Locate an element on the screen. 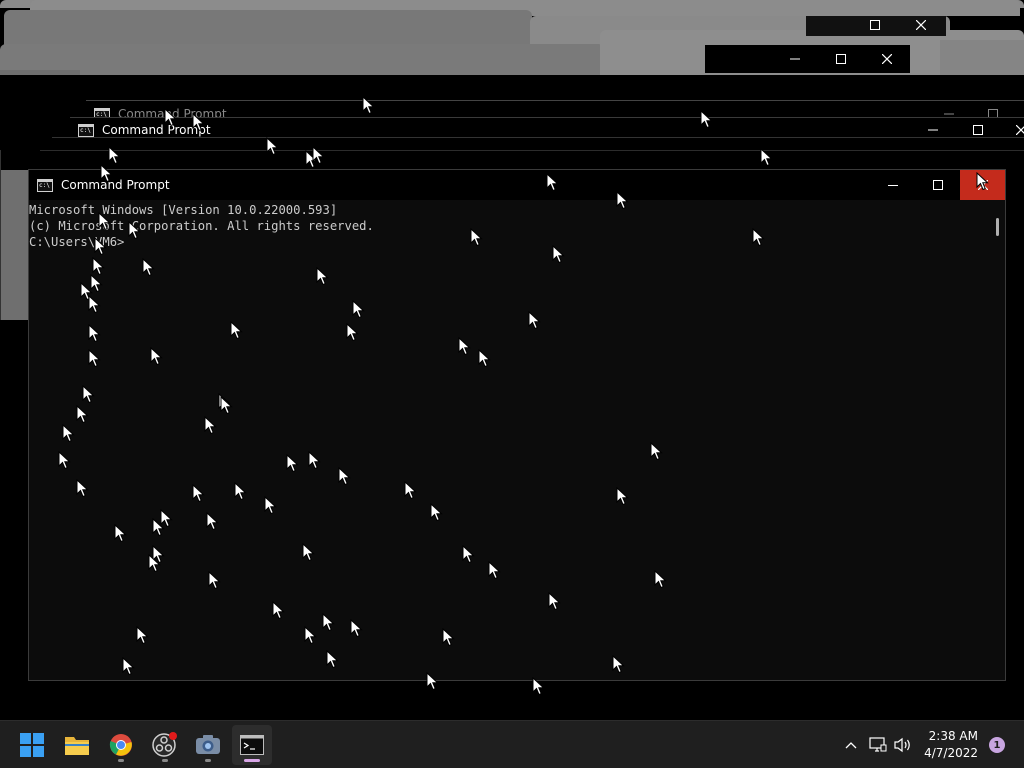  start-button is located at coordinates (32, 745).